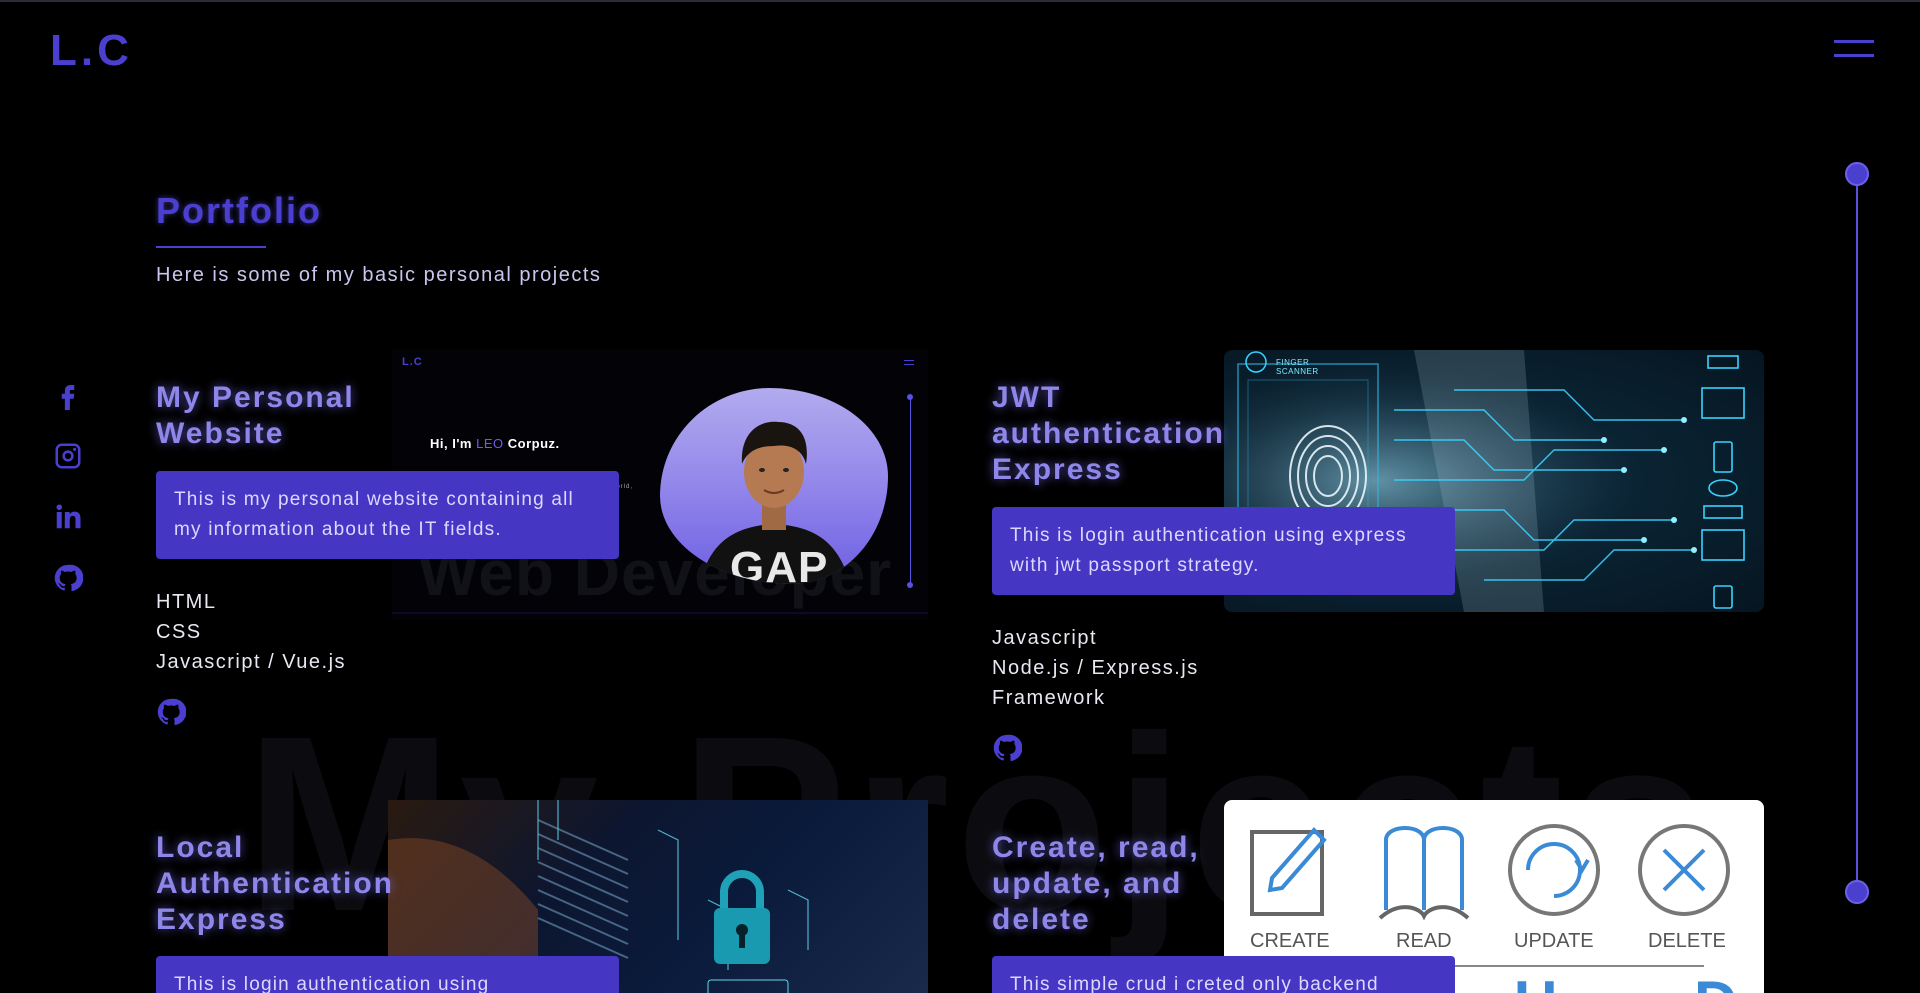  What do you see at coordinates (1854, 51) in the screenshot?
I see `hamburger-menu-icon` at bounding box center [1854, 51].